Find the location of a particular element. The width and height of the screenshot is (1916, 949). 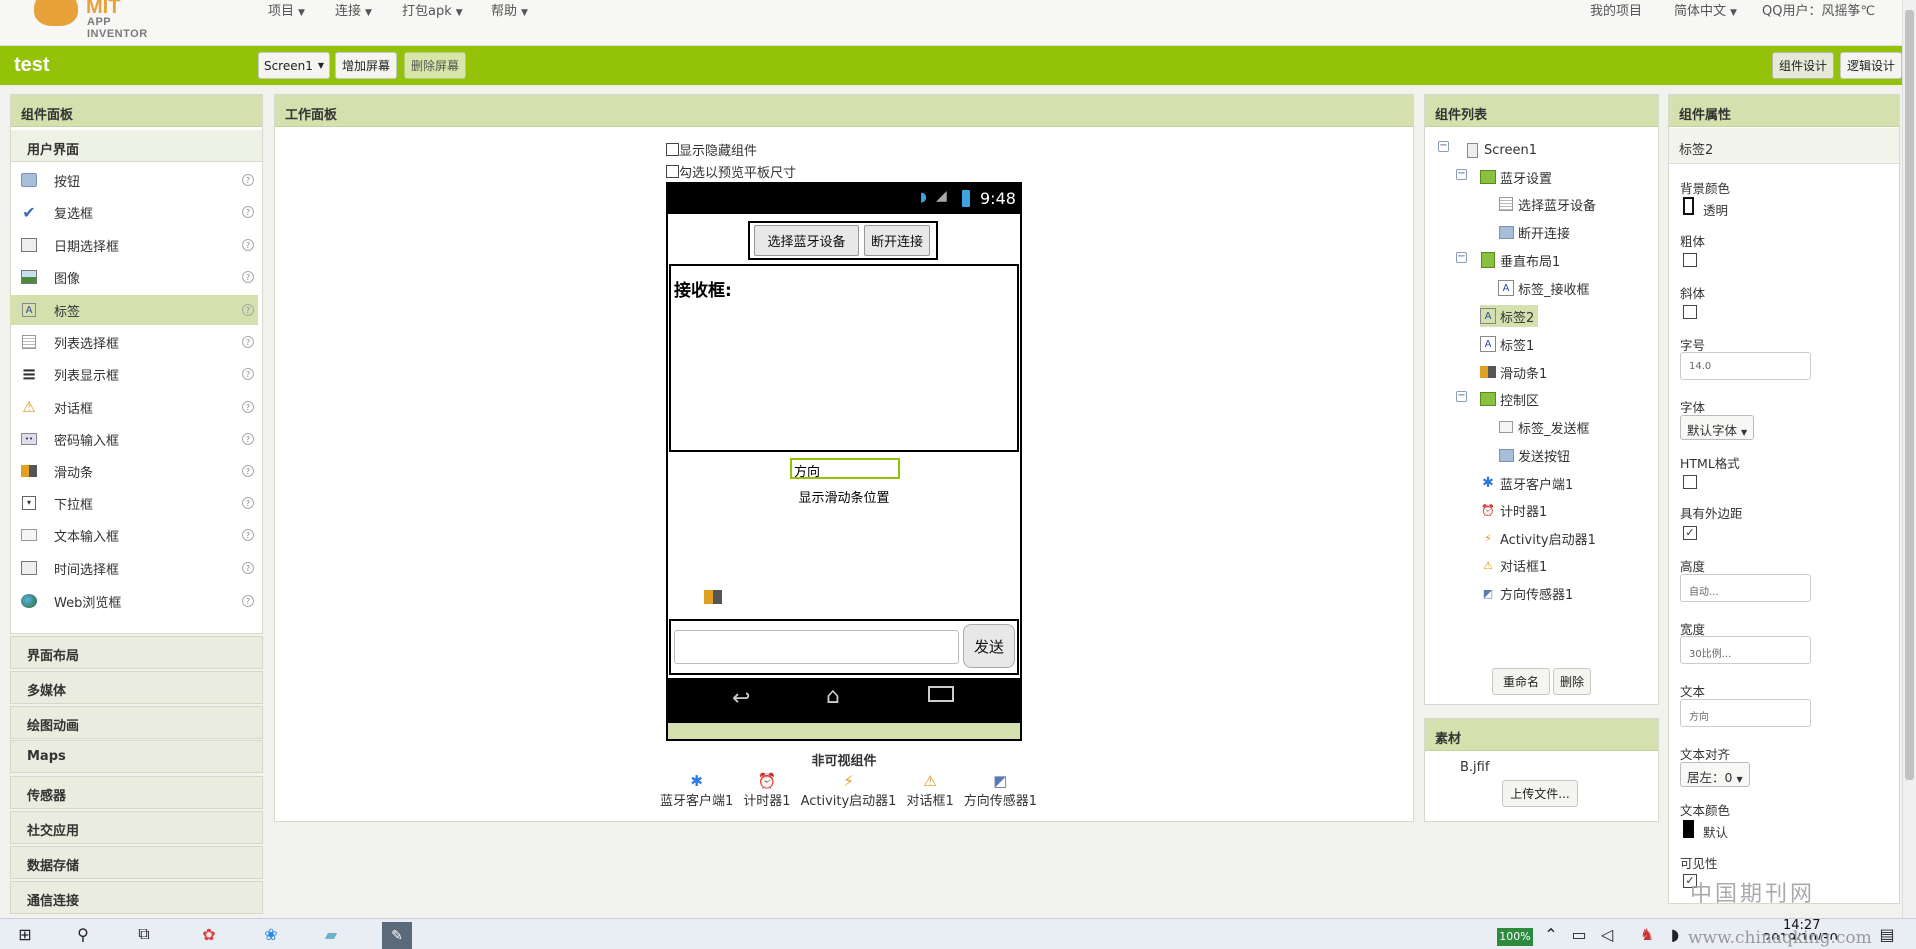

windows-start-icon: ⊞ is located at coordinates (25, 934).